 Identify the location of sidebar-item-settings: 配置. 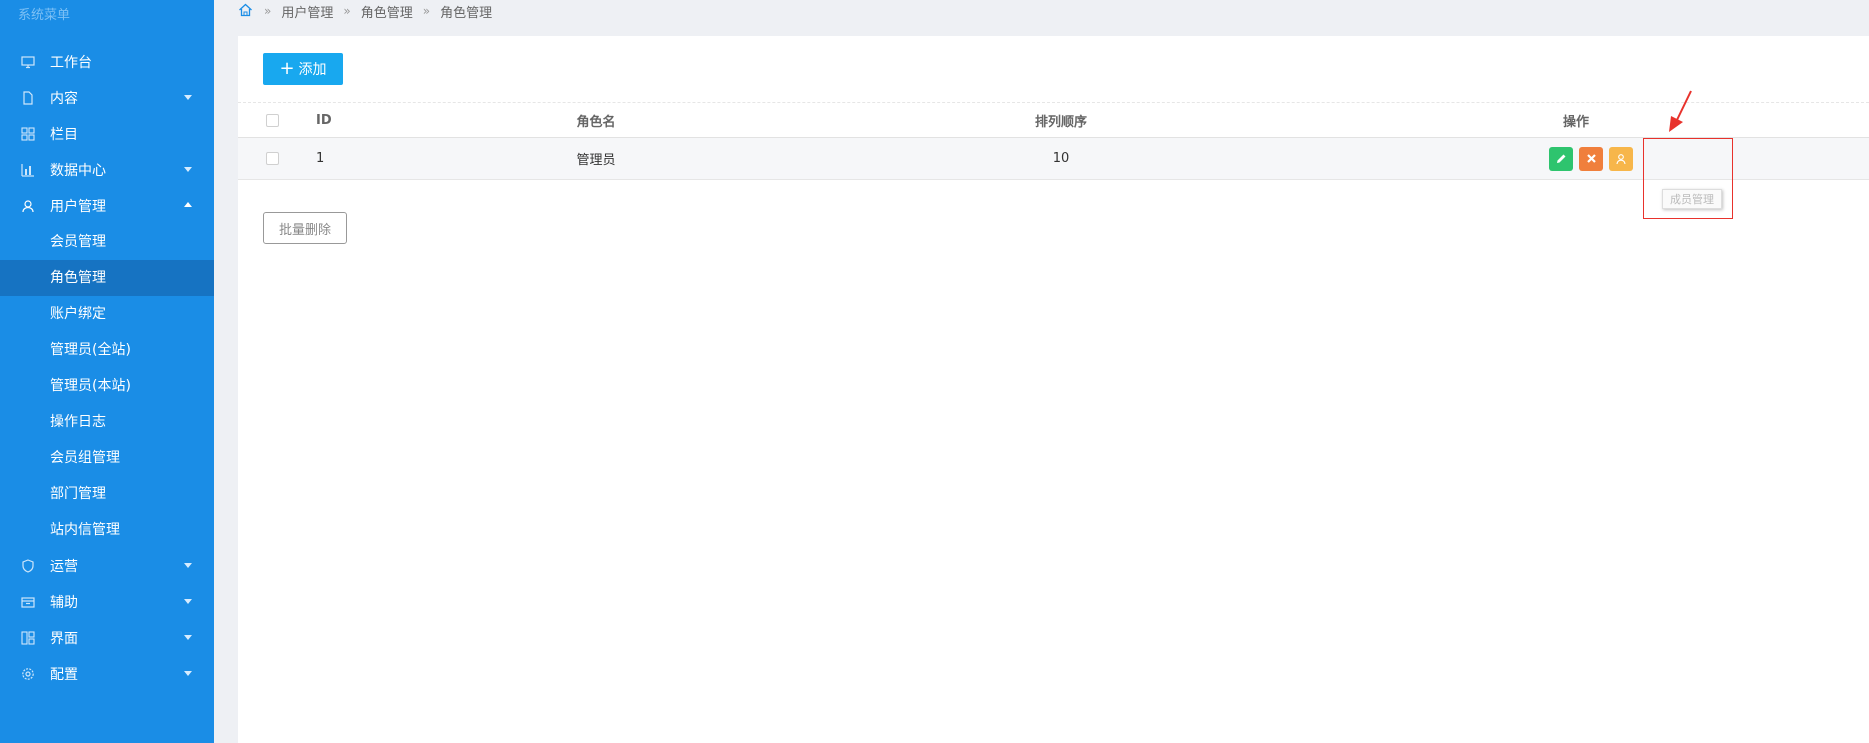
(107, 674).